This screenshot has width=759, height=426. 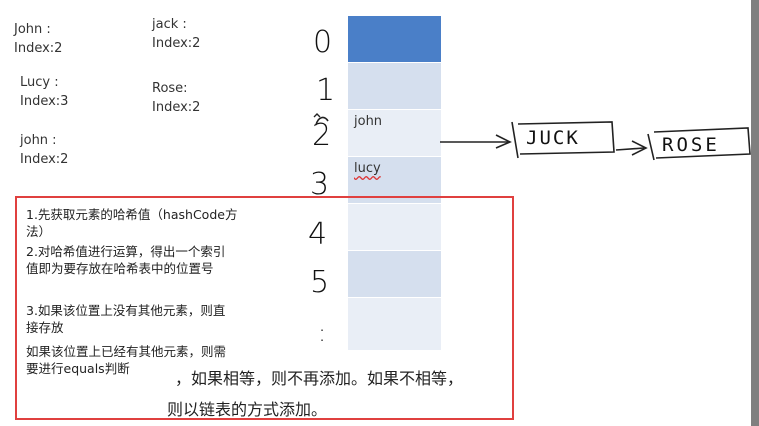 I want to click on bucket-index-0: 0, so click(x=323, y=42).